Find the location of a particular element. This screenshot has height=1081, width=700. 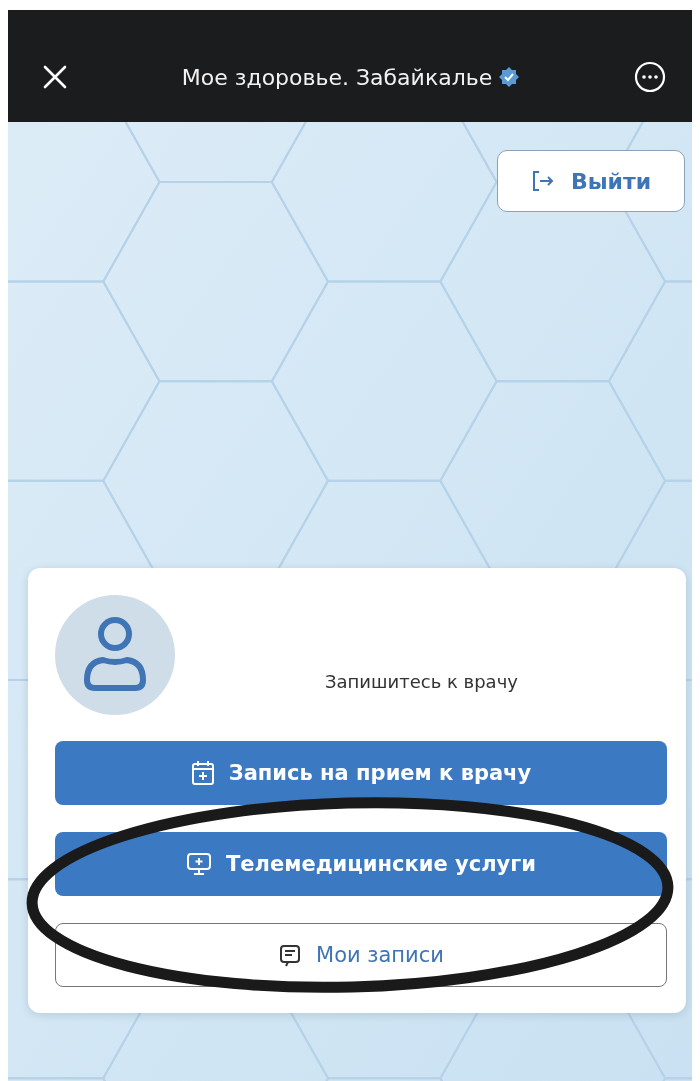

window-title: Мое здоровье. Забайкалье is located at coordinates (337, 77).